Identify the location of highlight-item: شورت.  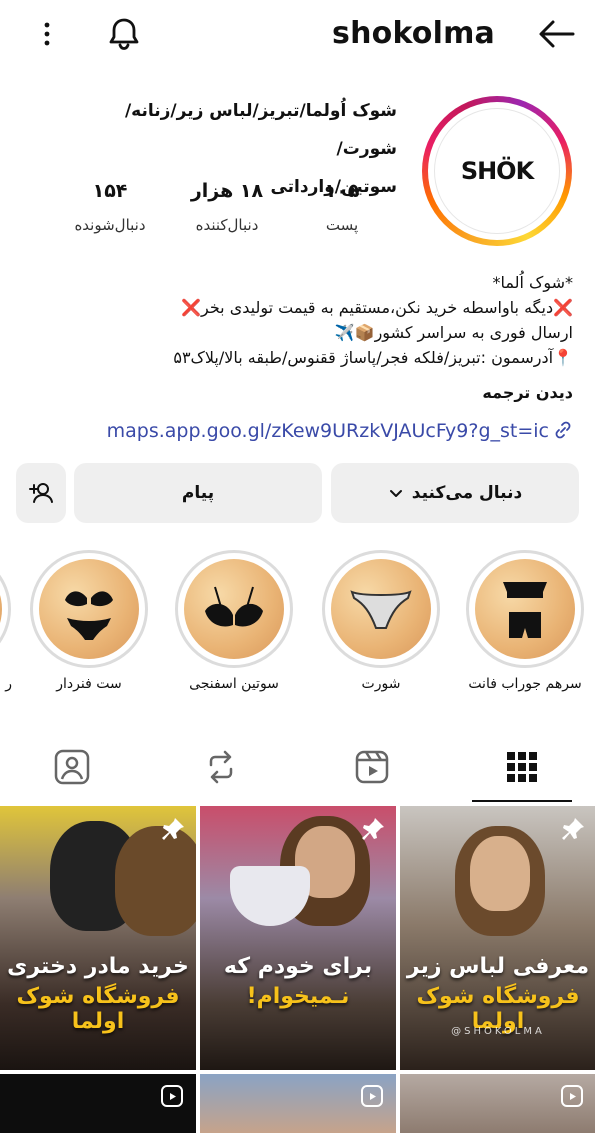
(381, 621).